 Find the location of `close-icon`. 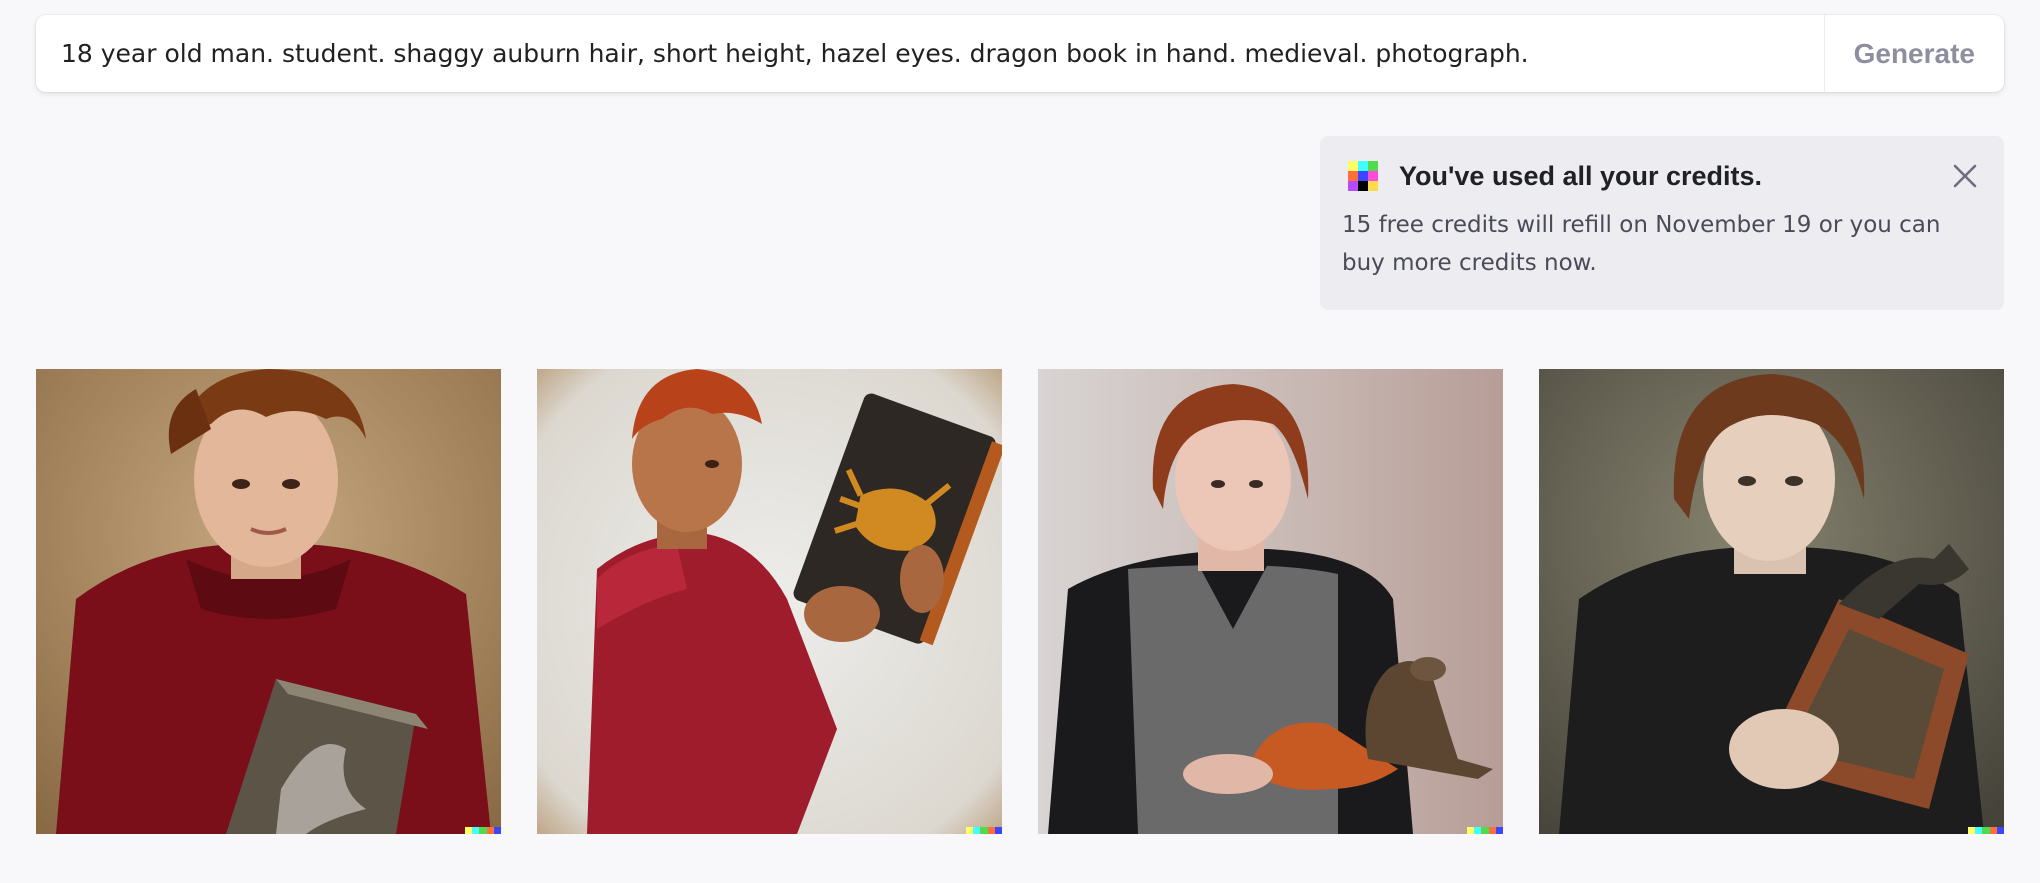

close-icon is located at coordinates (1965, 176).